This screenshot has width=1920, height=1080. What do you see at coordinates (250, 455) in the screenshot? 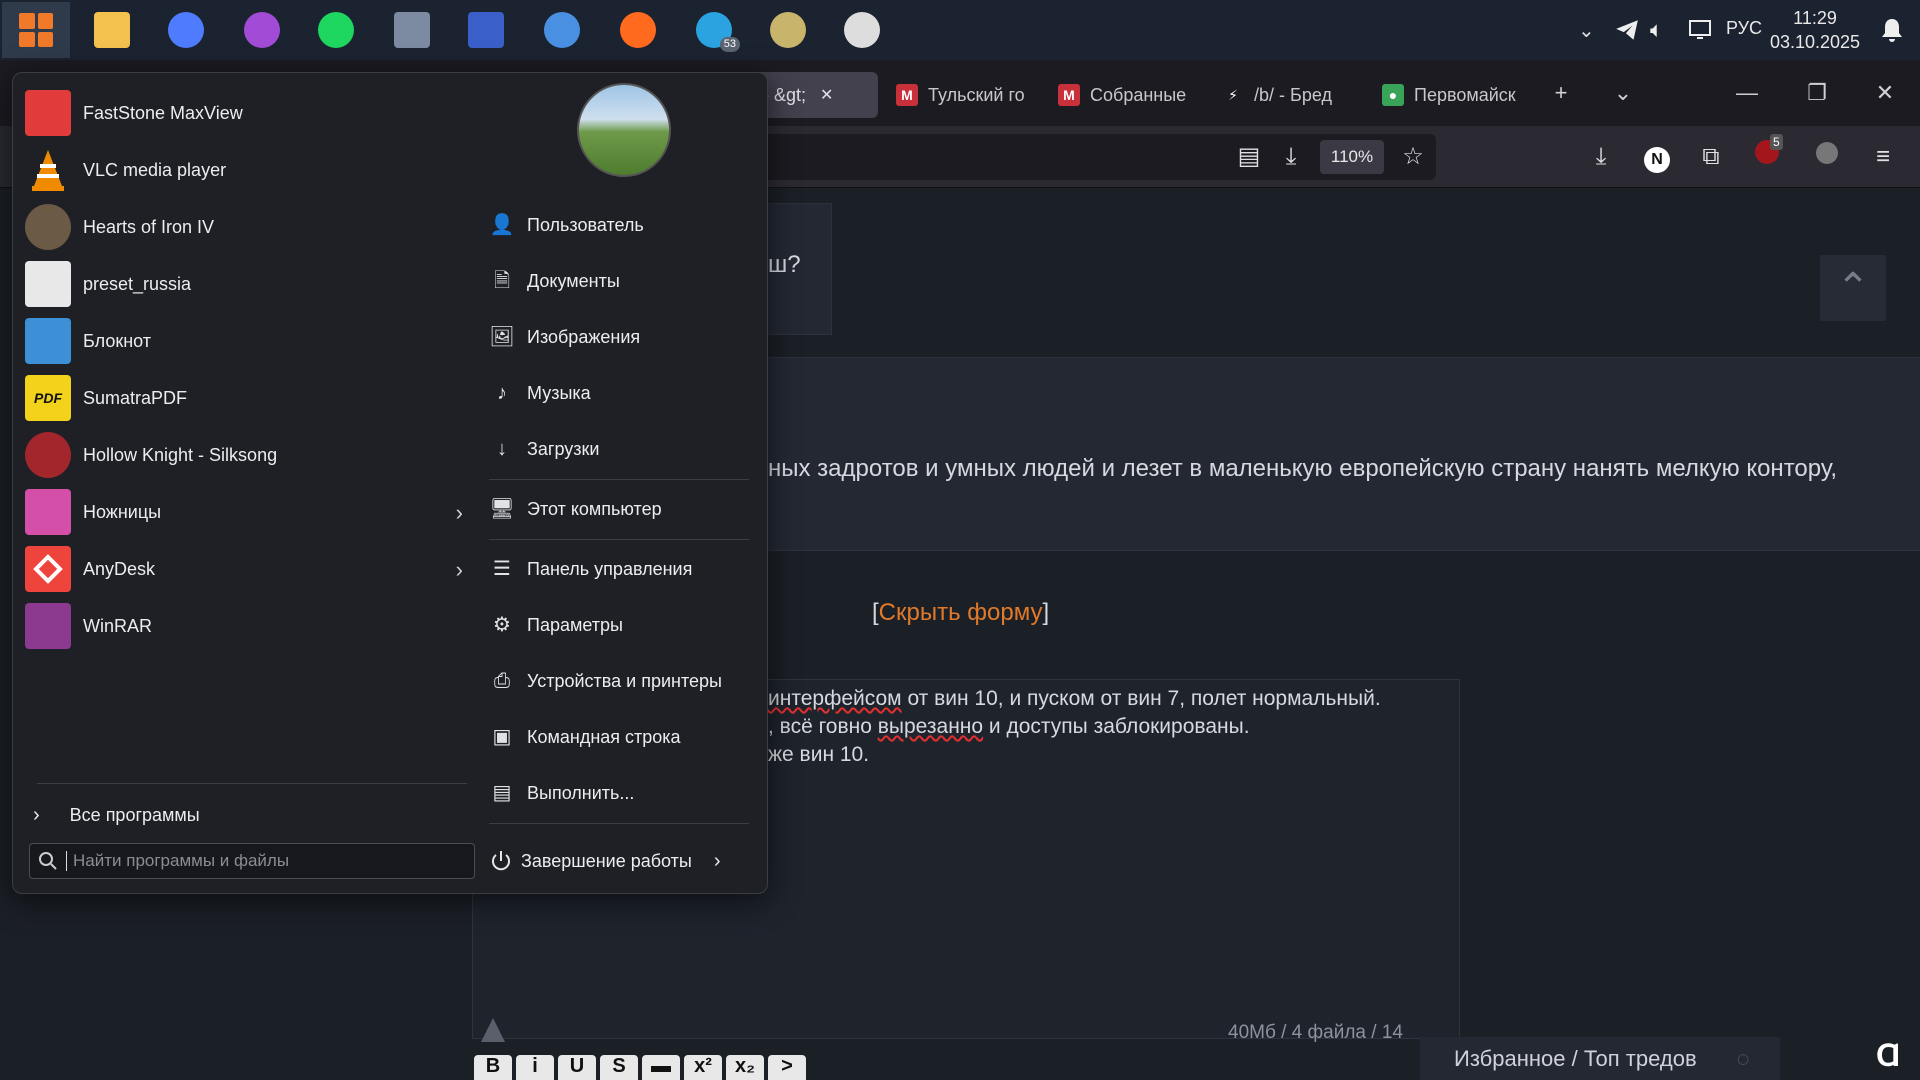
I see `start-program-item: Hollow Knight - Silksong` at bounding box center [250, 455].